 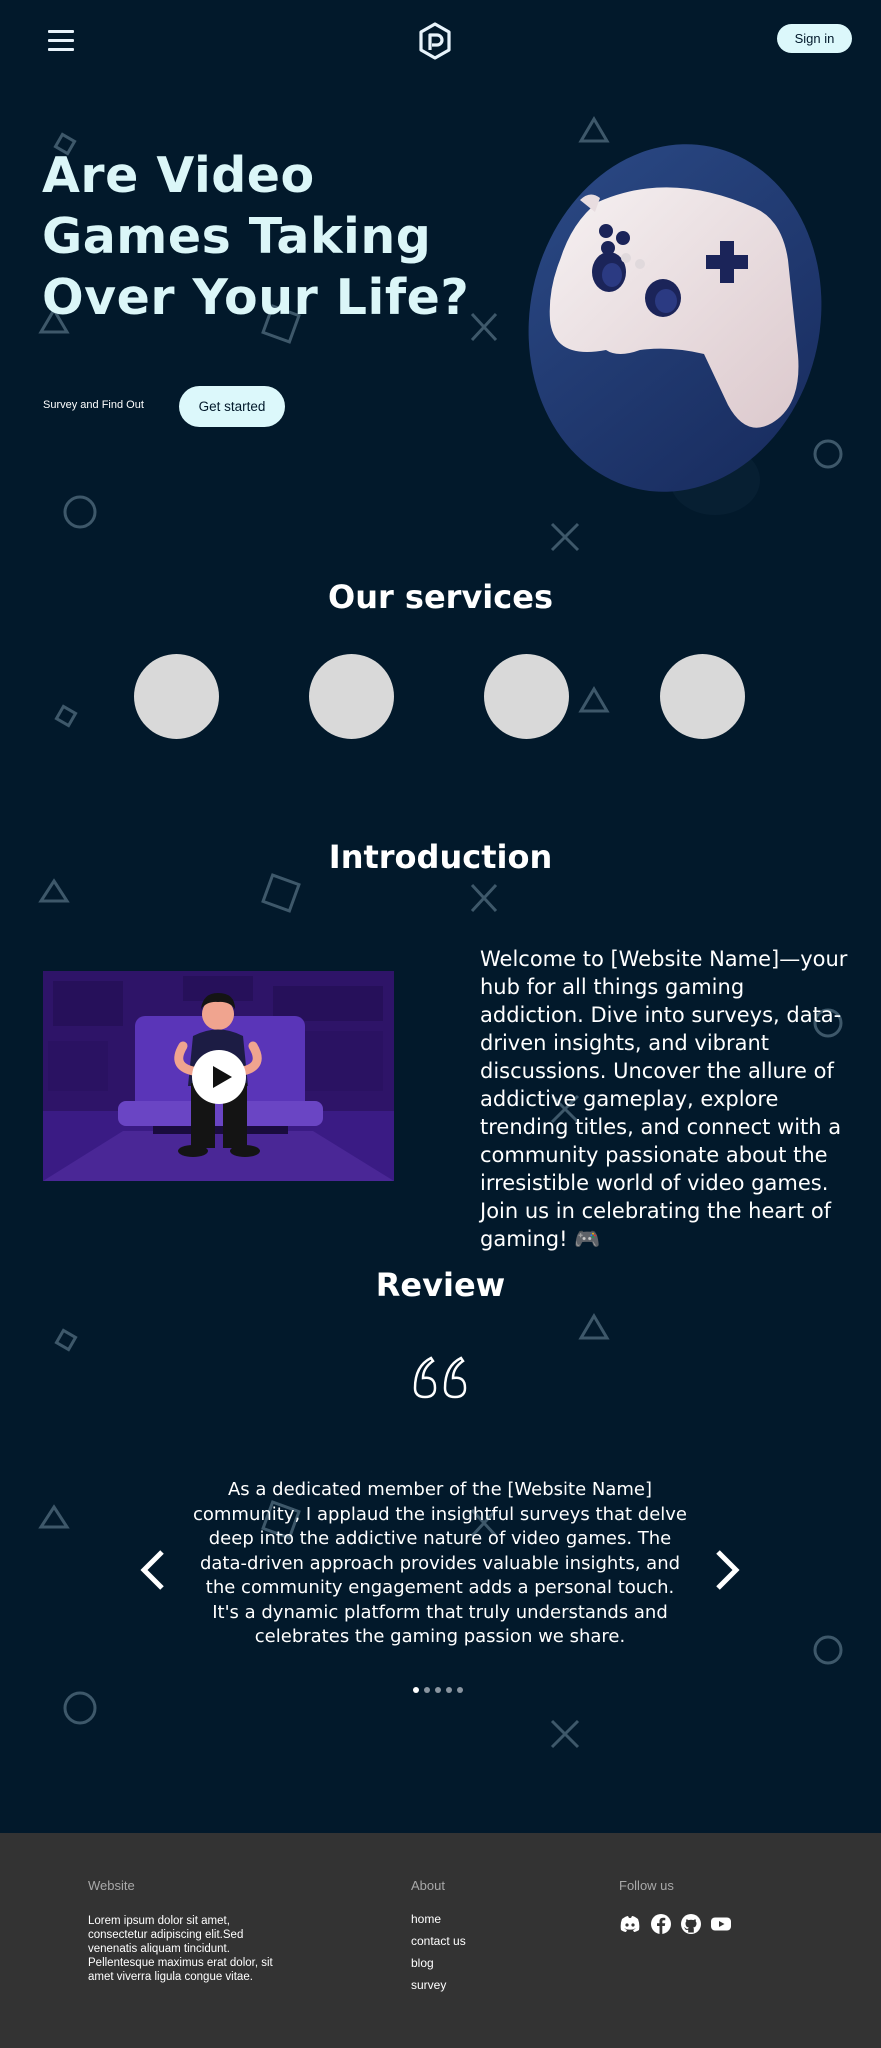 I want to click on footer-link-home: home, so click(x=426, y=1919).